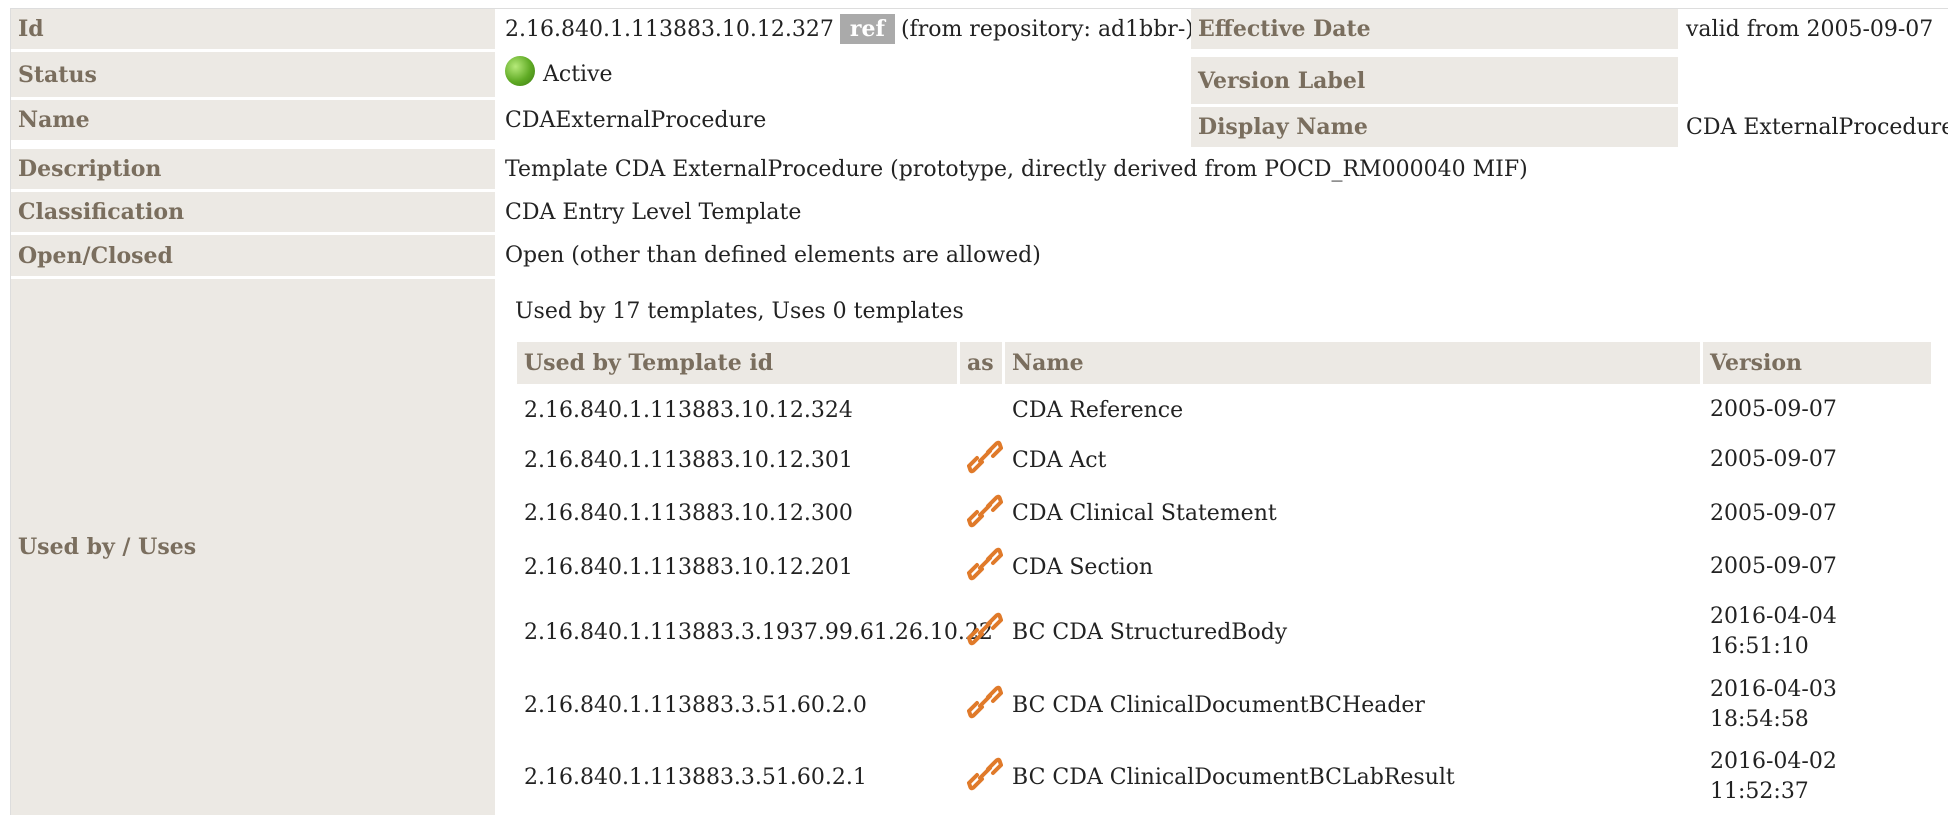  I want to click on version-time: 11:52:37, so click(1759, 791).